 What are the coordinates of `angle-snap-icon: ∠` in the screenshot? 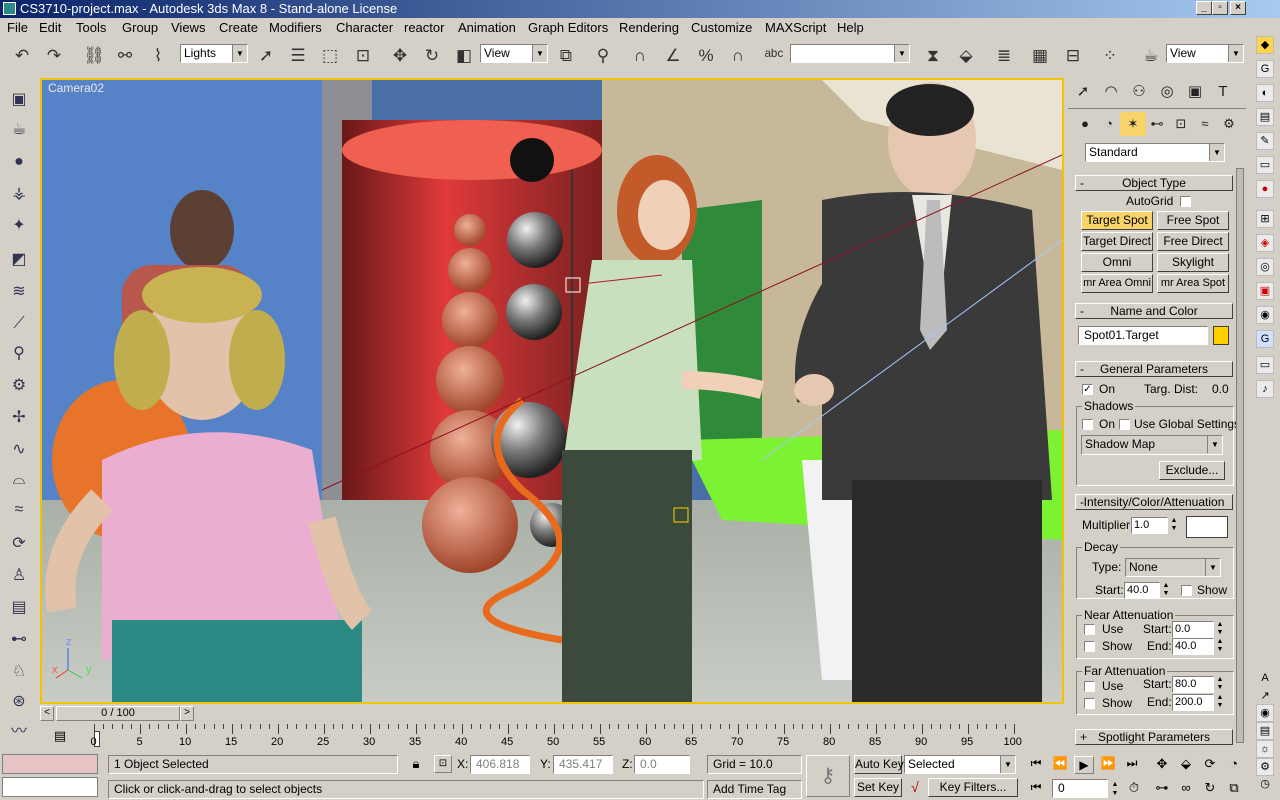 It's located at (673, 56).